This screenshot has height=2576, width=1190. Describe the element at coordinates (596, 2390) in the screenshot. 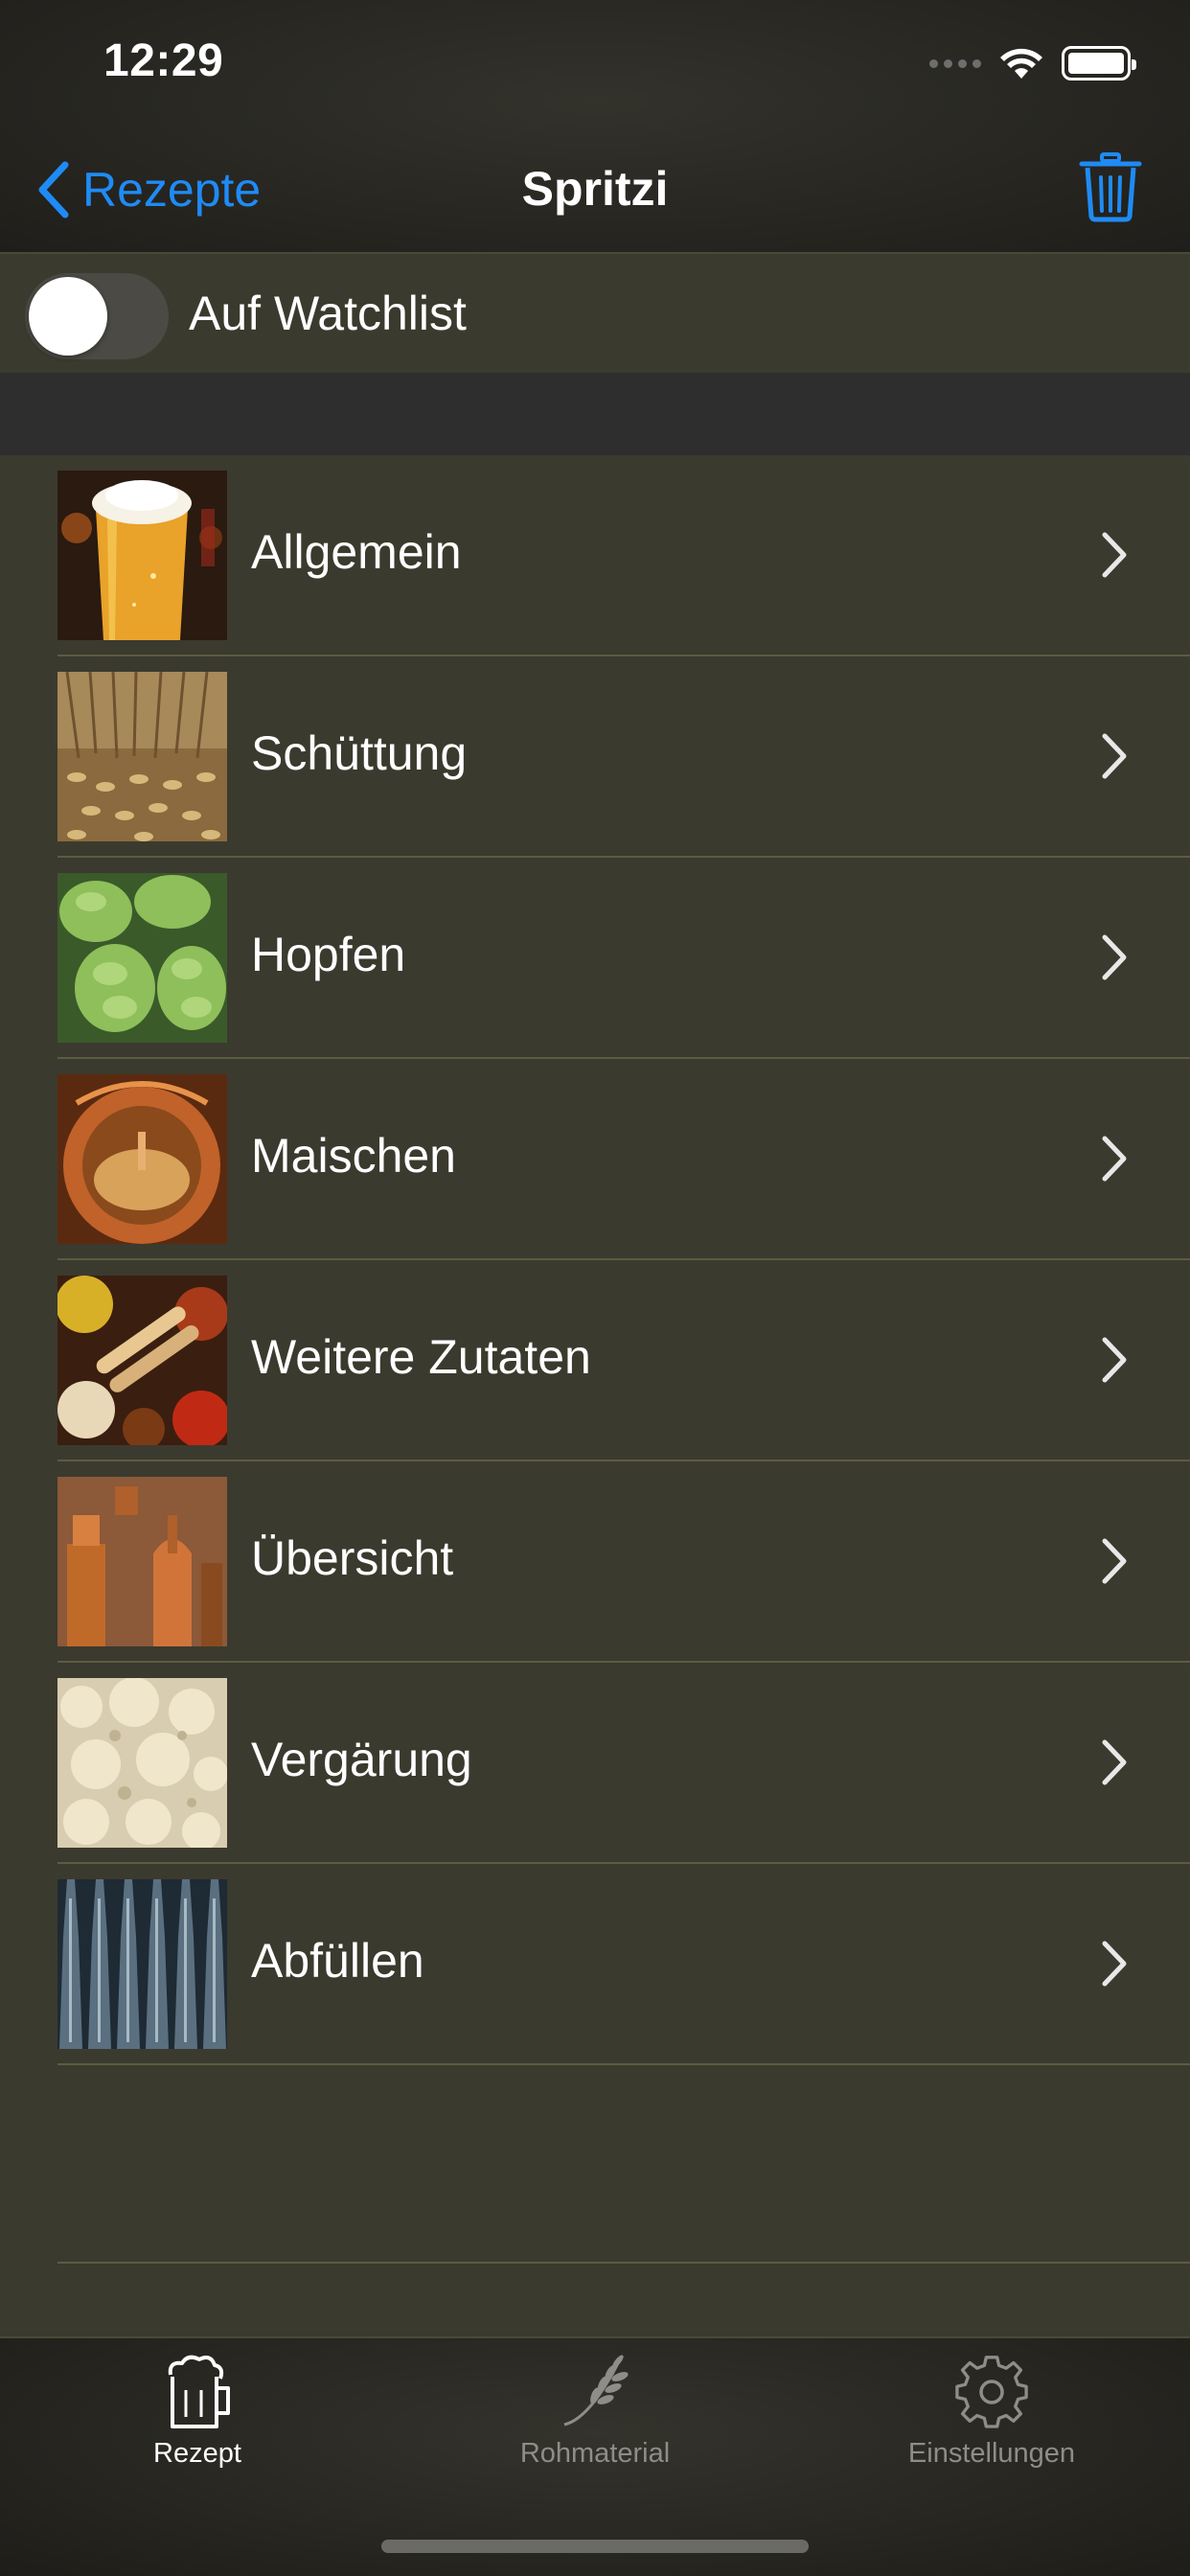

I see `wheat-icon` at that location.